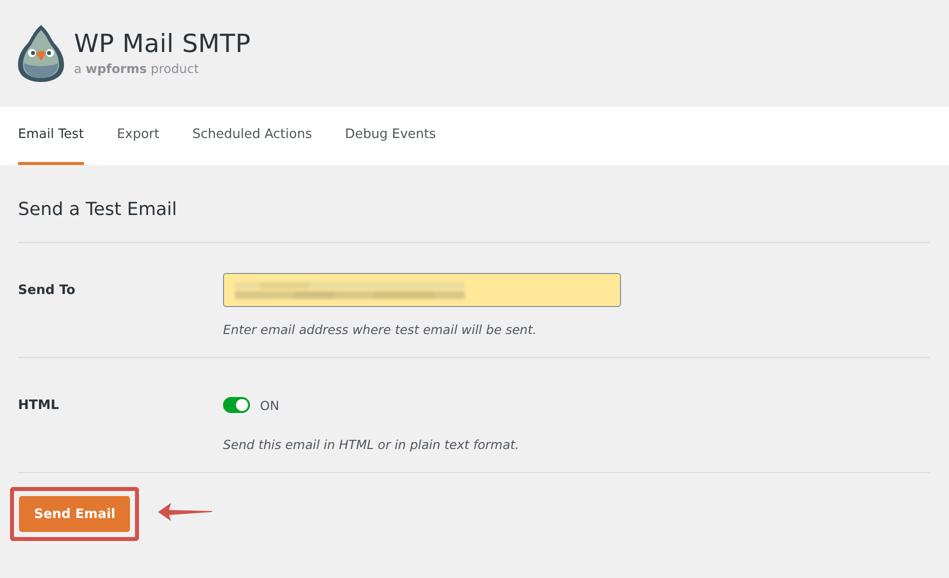 The width and height of the screenshot is (949, 578). What do you see at coordinates (137, 68) in the screenshot?
I see `tagline: a wpforms product` at bounding box center [137, 68].